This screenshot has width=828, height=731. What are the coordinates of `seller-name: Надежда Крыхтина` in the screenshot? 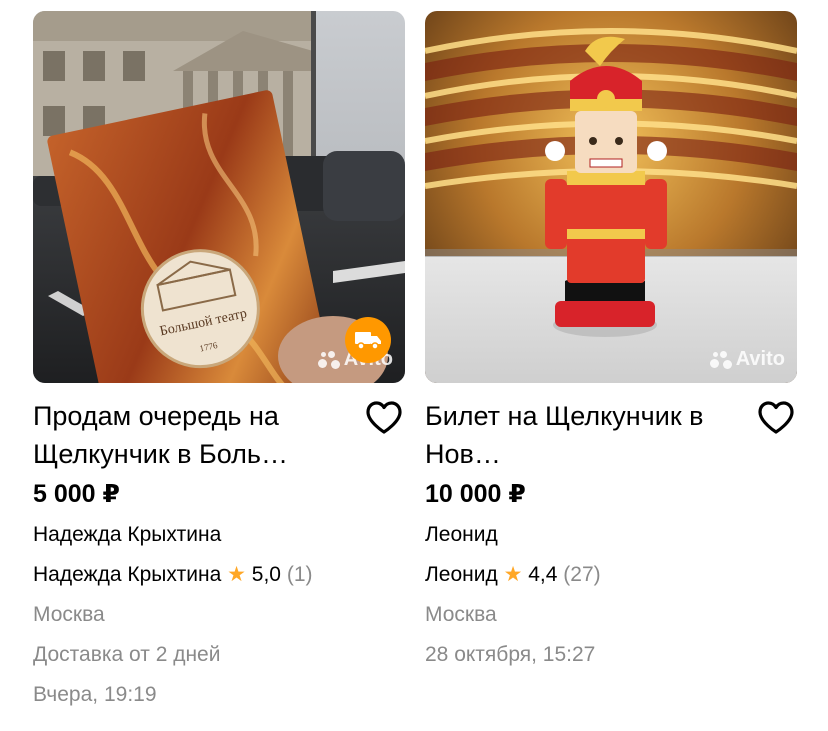 It's located at (219, 535).